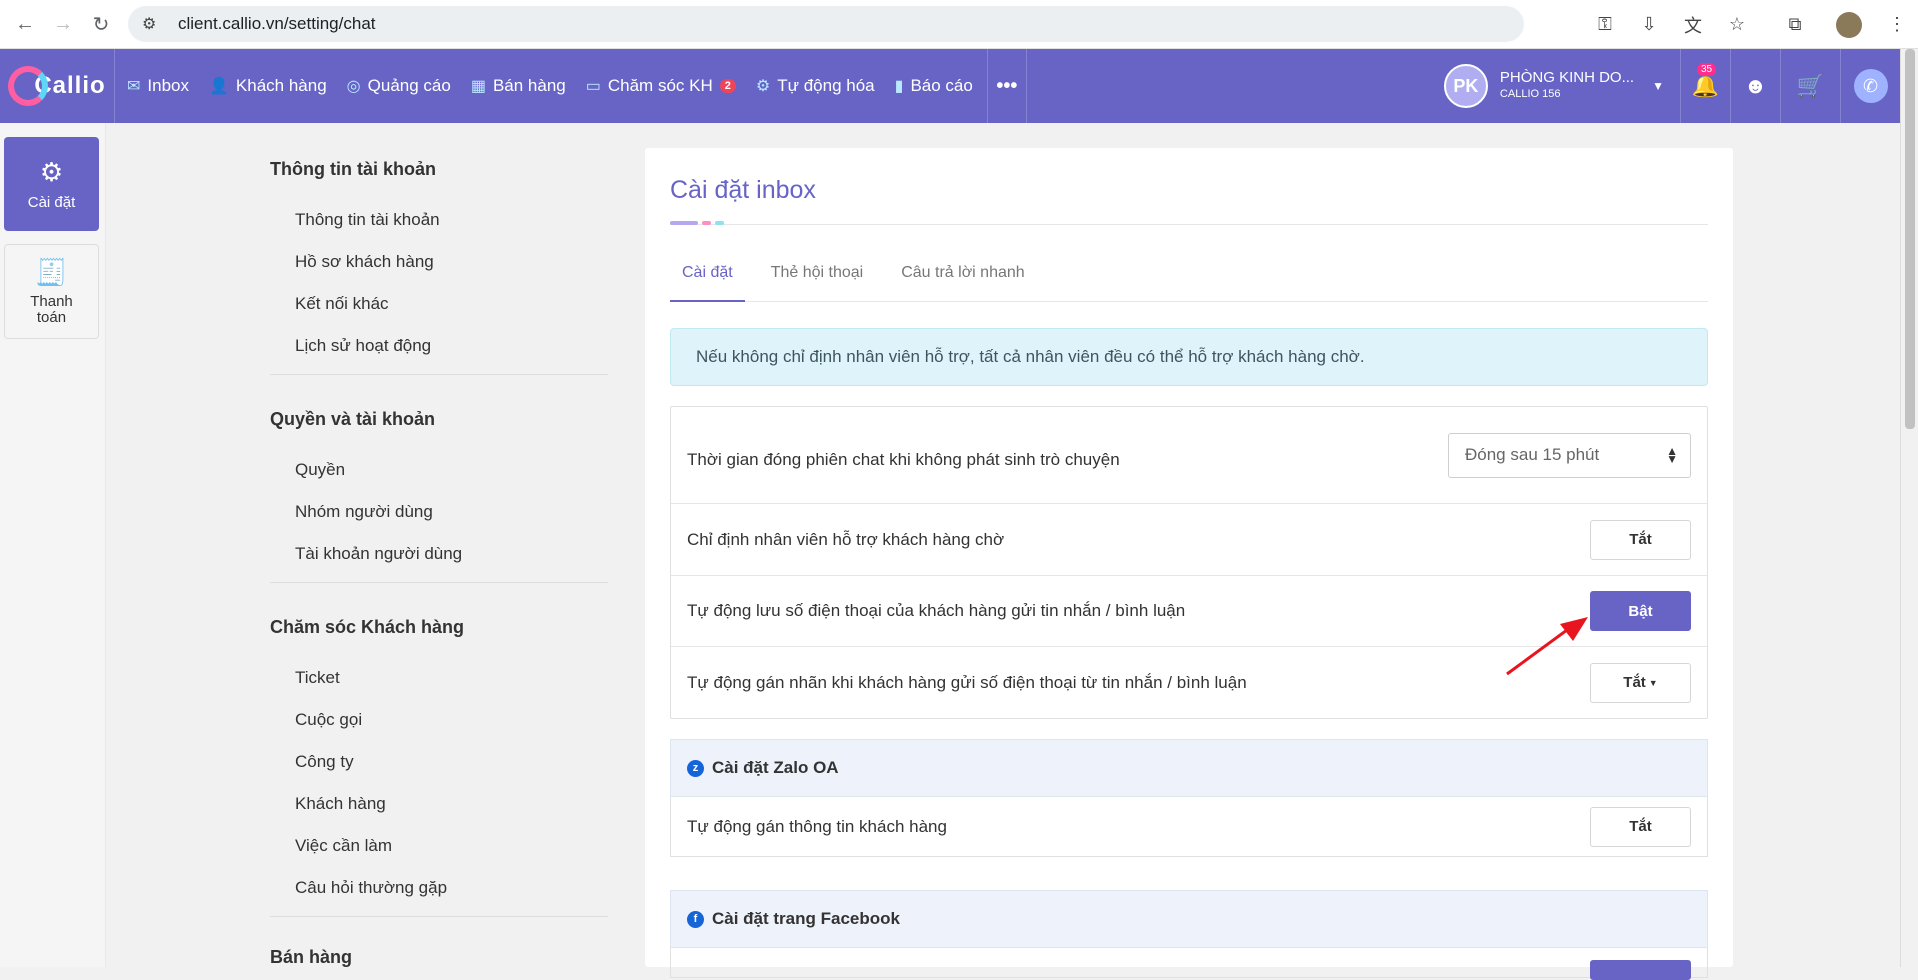  I want to click on rail-settings-label: Cài đặt, so click(51, 202).